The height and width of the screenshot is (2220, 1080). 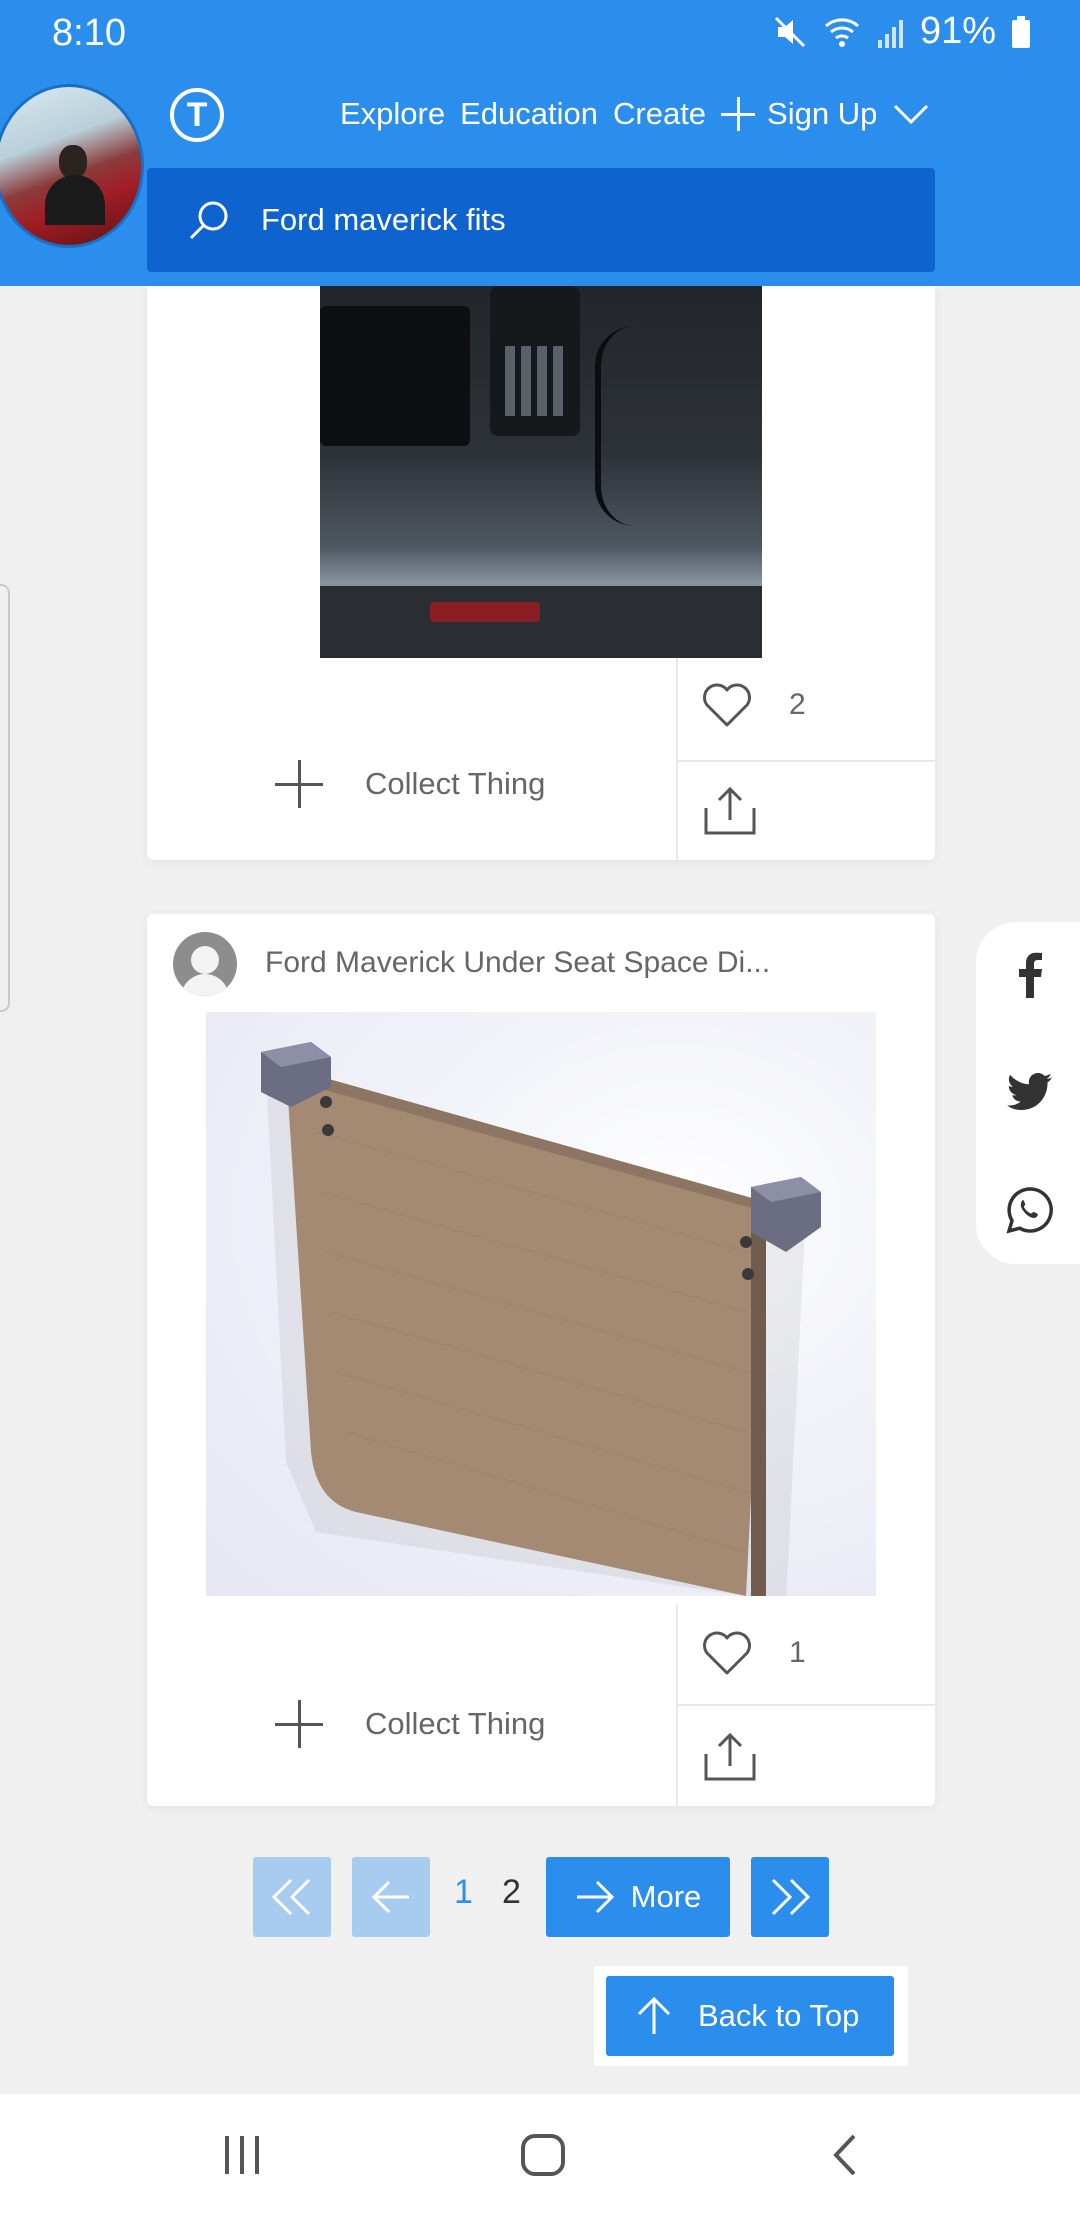 What do you see at coordinates (205, 964) in the screenshot?
I see `author-avatar` at bounding box center [205, 964].